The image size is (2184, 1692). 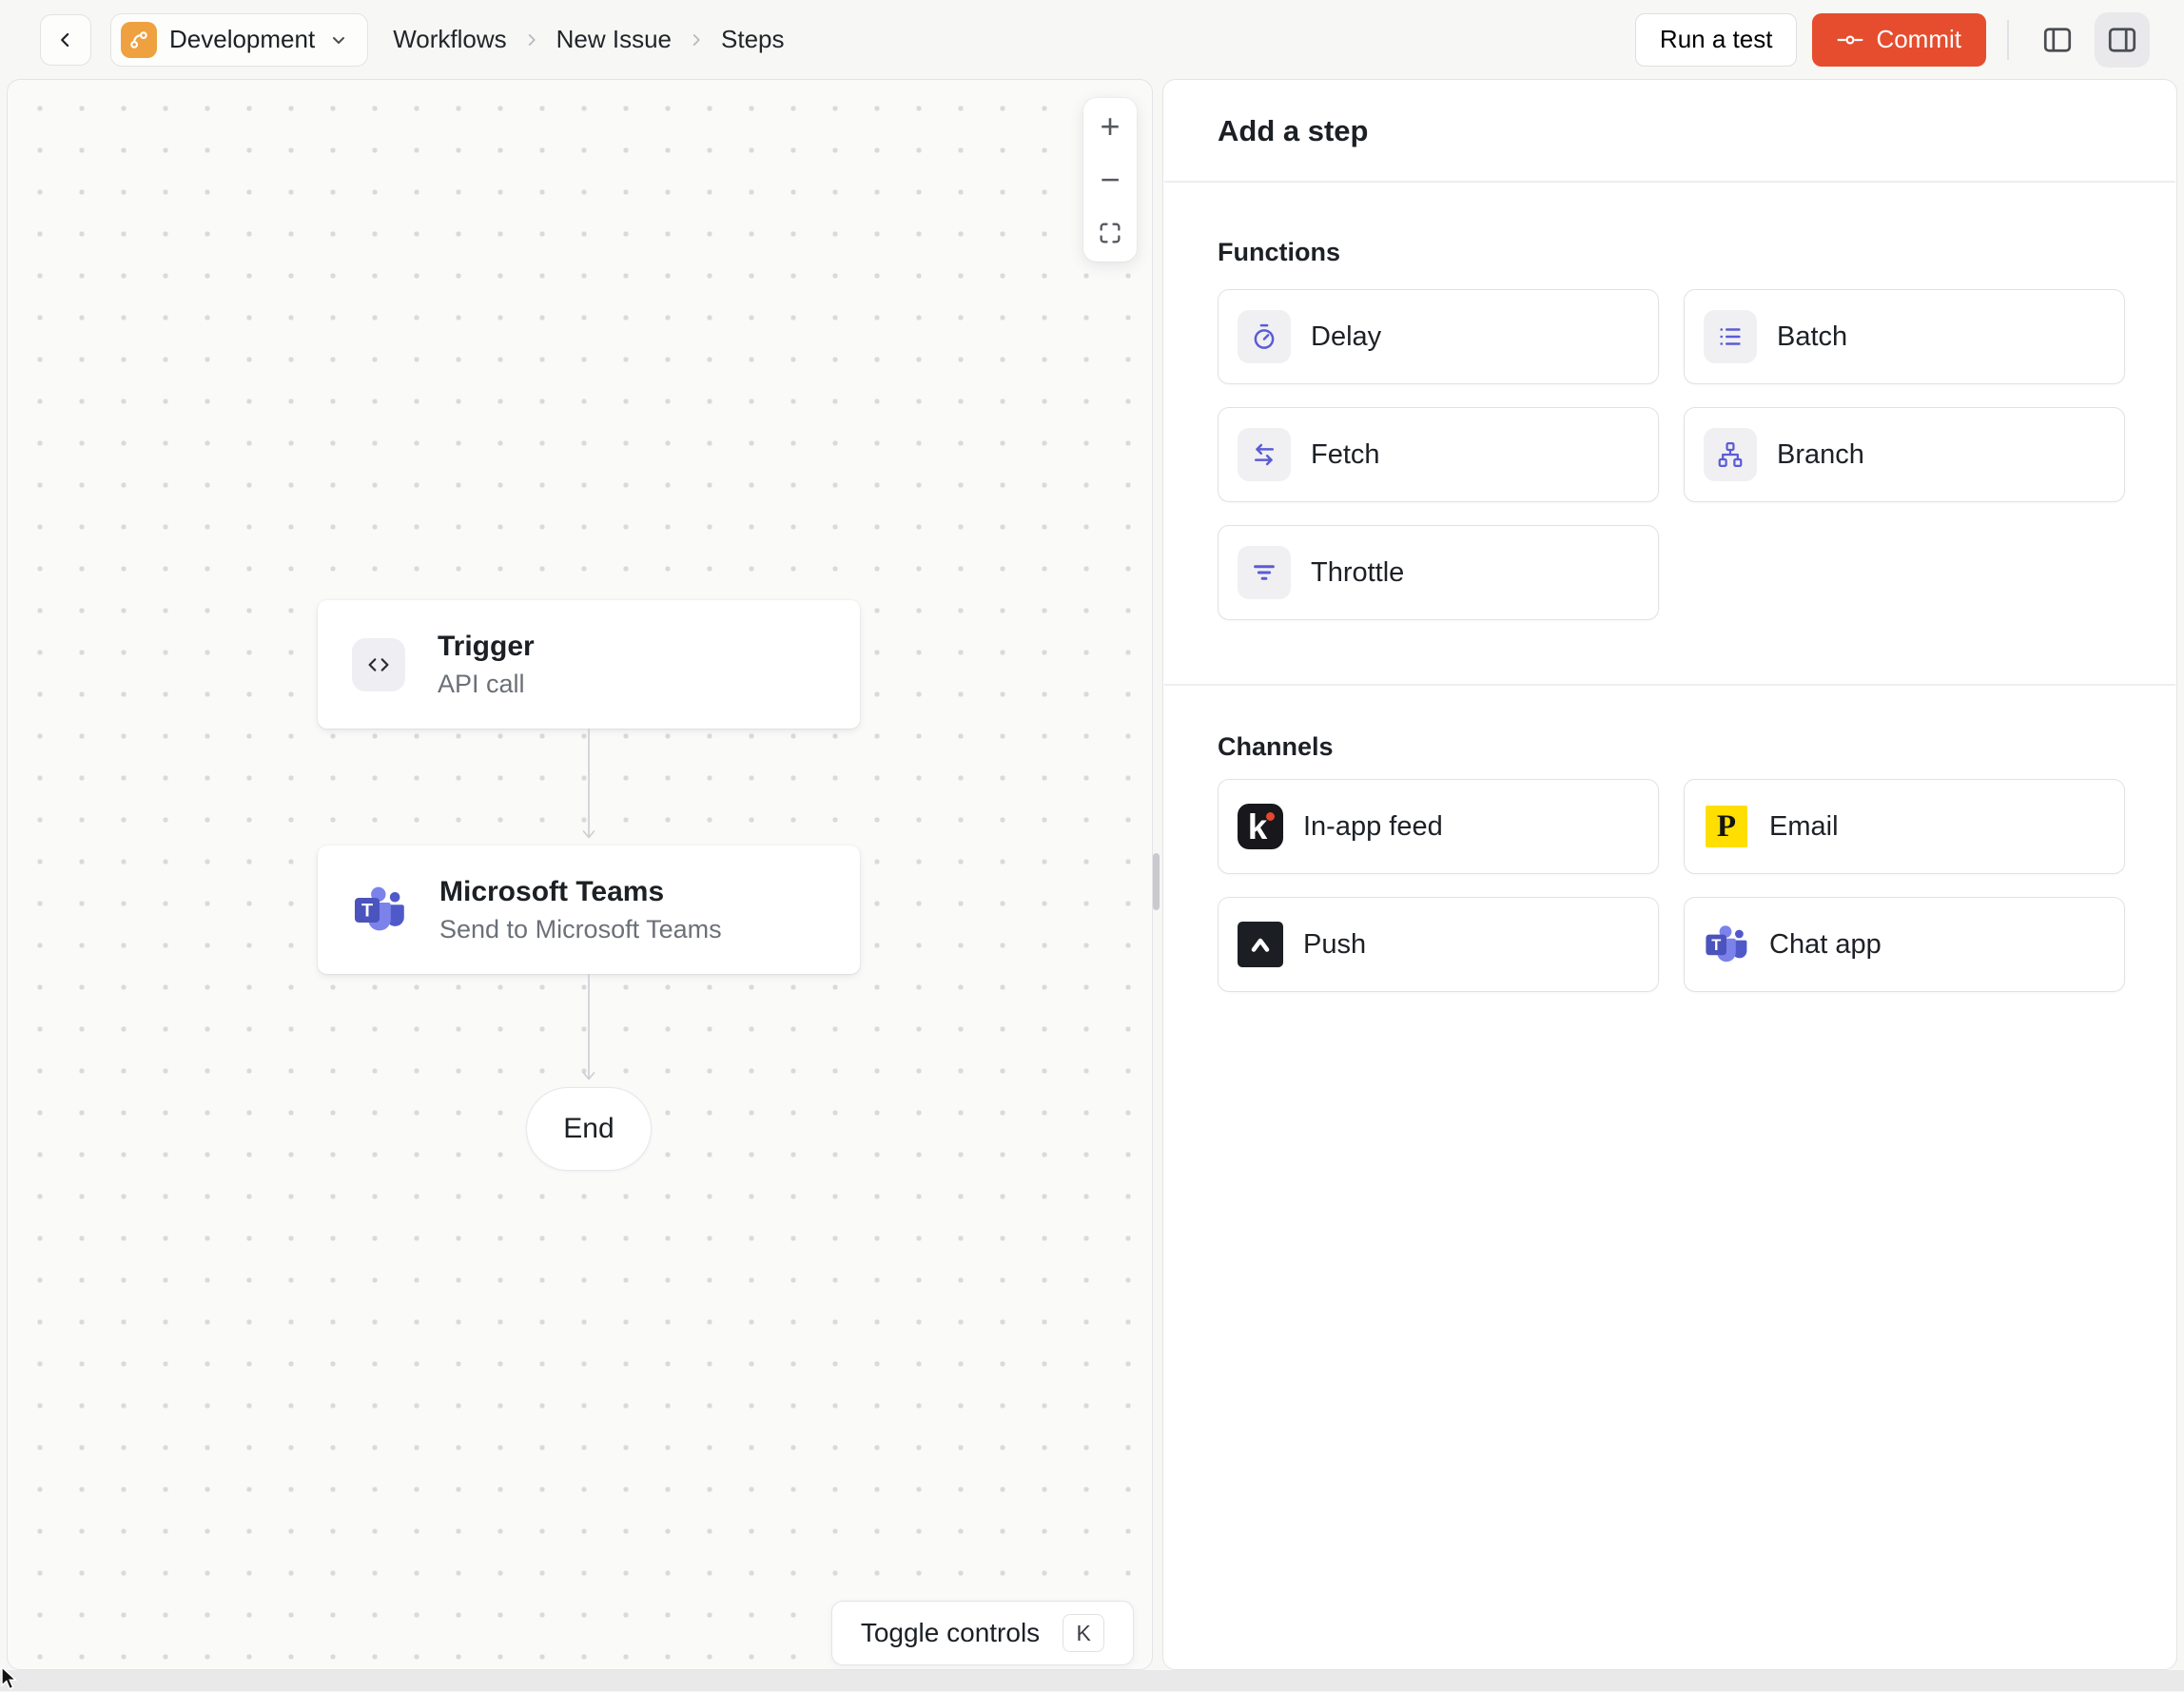 I want to click on toggle-controls-button: Toggle controls K, so click(x=982, y=1633).